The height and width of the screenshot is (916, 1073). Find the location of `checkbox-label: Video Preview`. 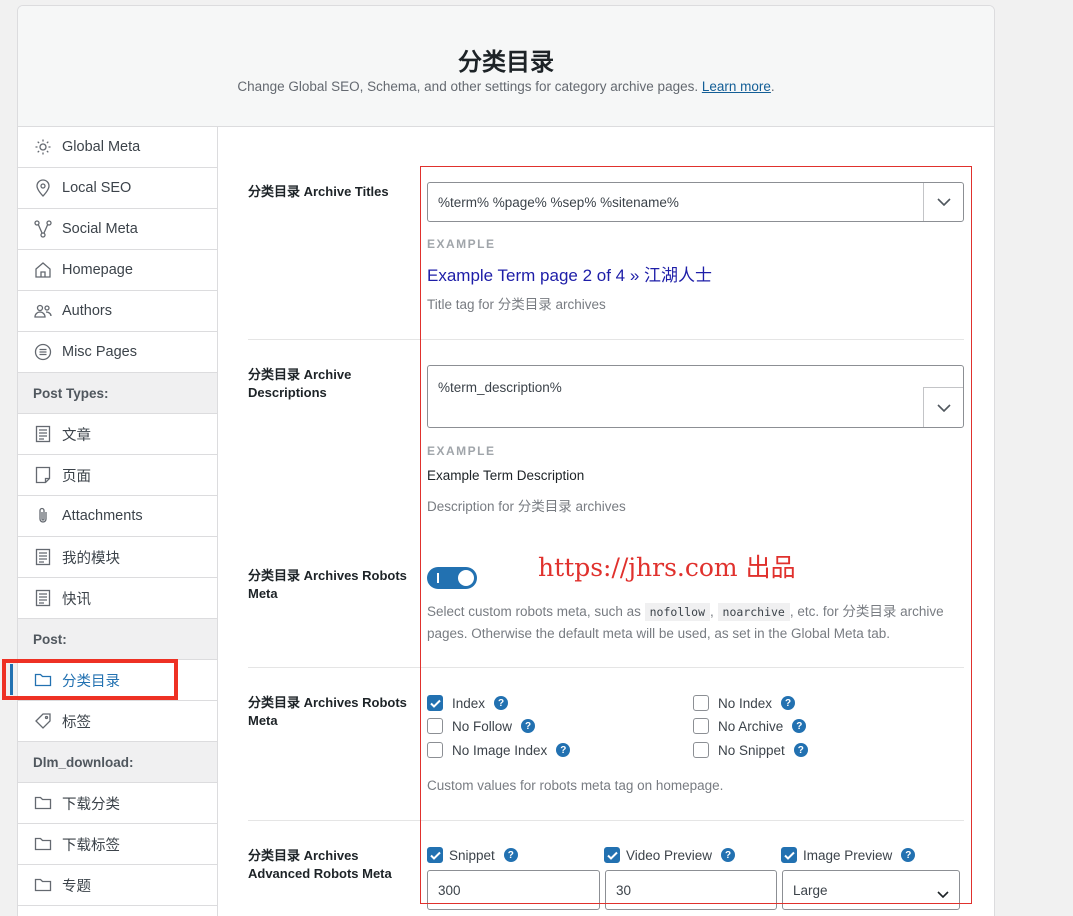

checkbox-label: Video Preview is located at coordinates (669, 855).